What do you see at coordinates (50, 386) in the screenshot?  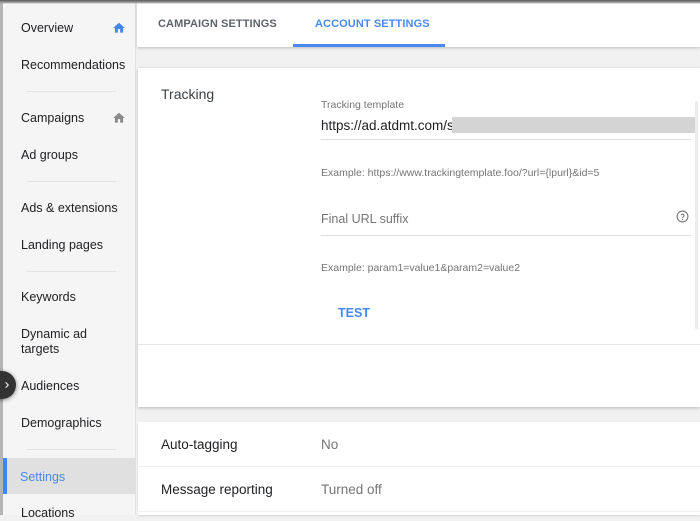 I see `sidebar-item-label: Audiences` at bounding box center [50, 386].